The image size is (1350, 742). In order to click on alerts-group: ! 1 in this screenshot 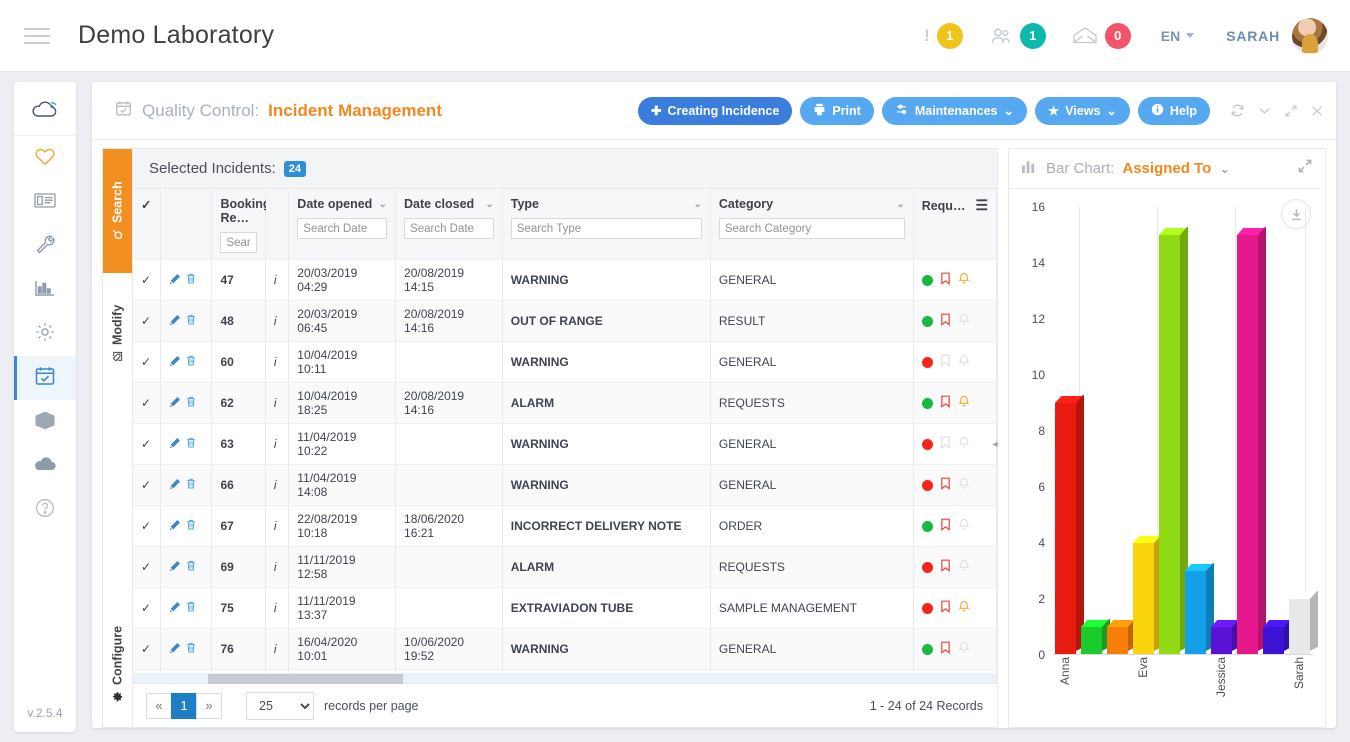, I will do `click(943, 35)`.